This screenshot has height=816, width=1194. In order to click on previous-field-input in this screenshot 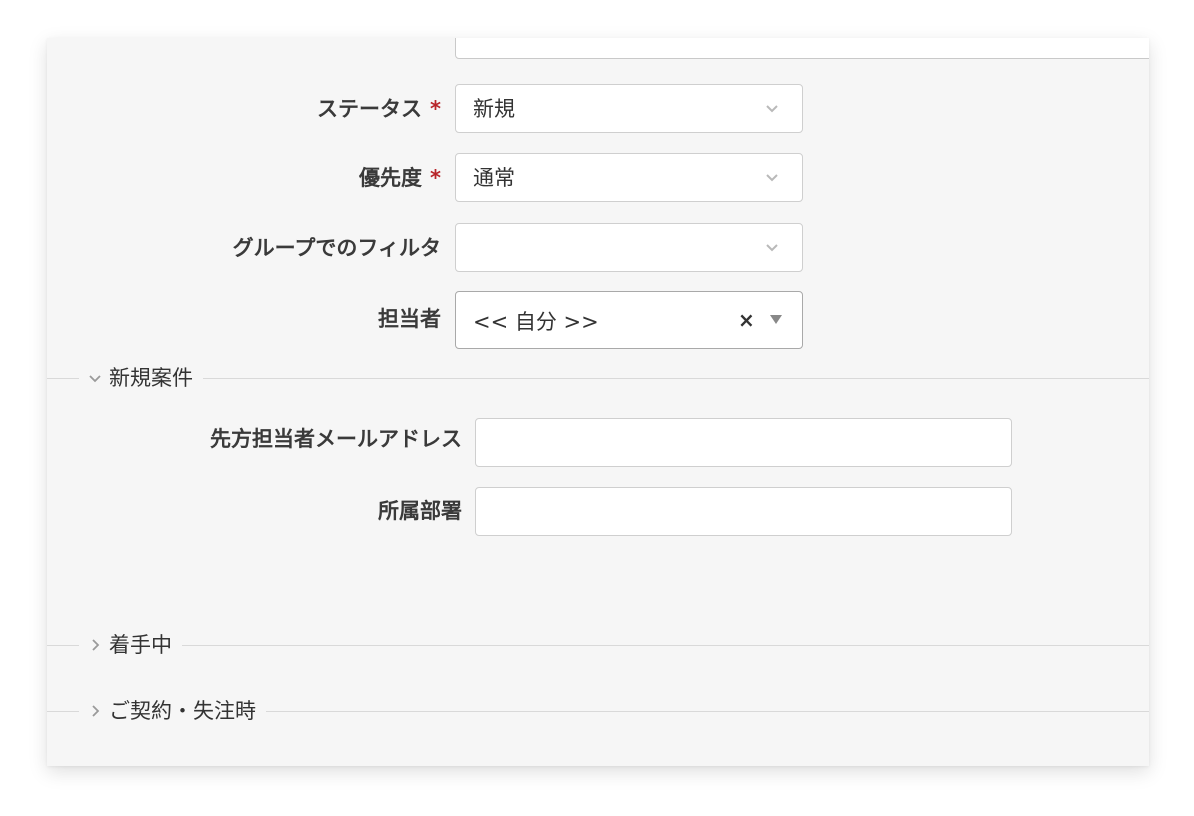, I will do `click(802, 48)`.